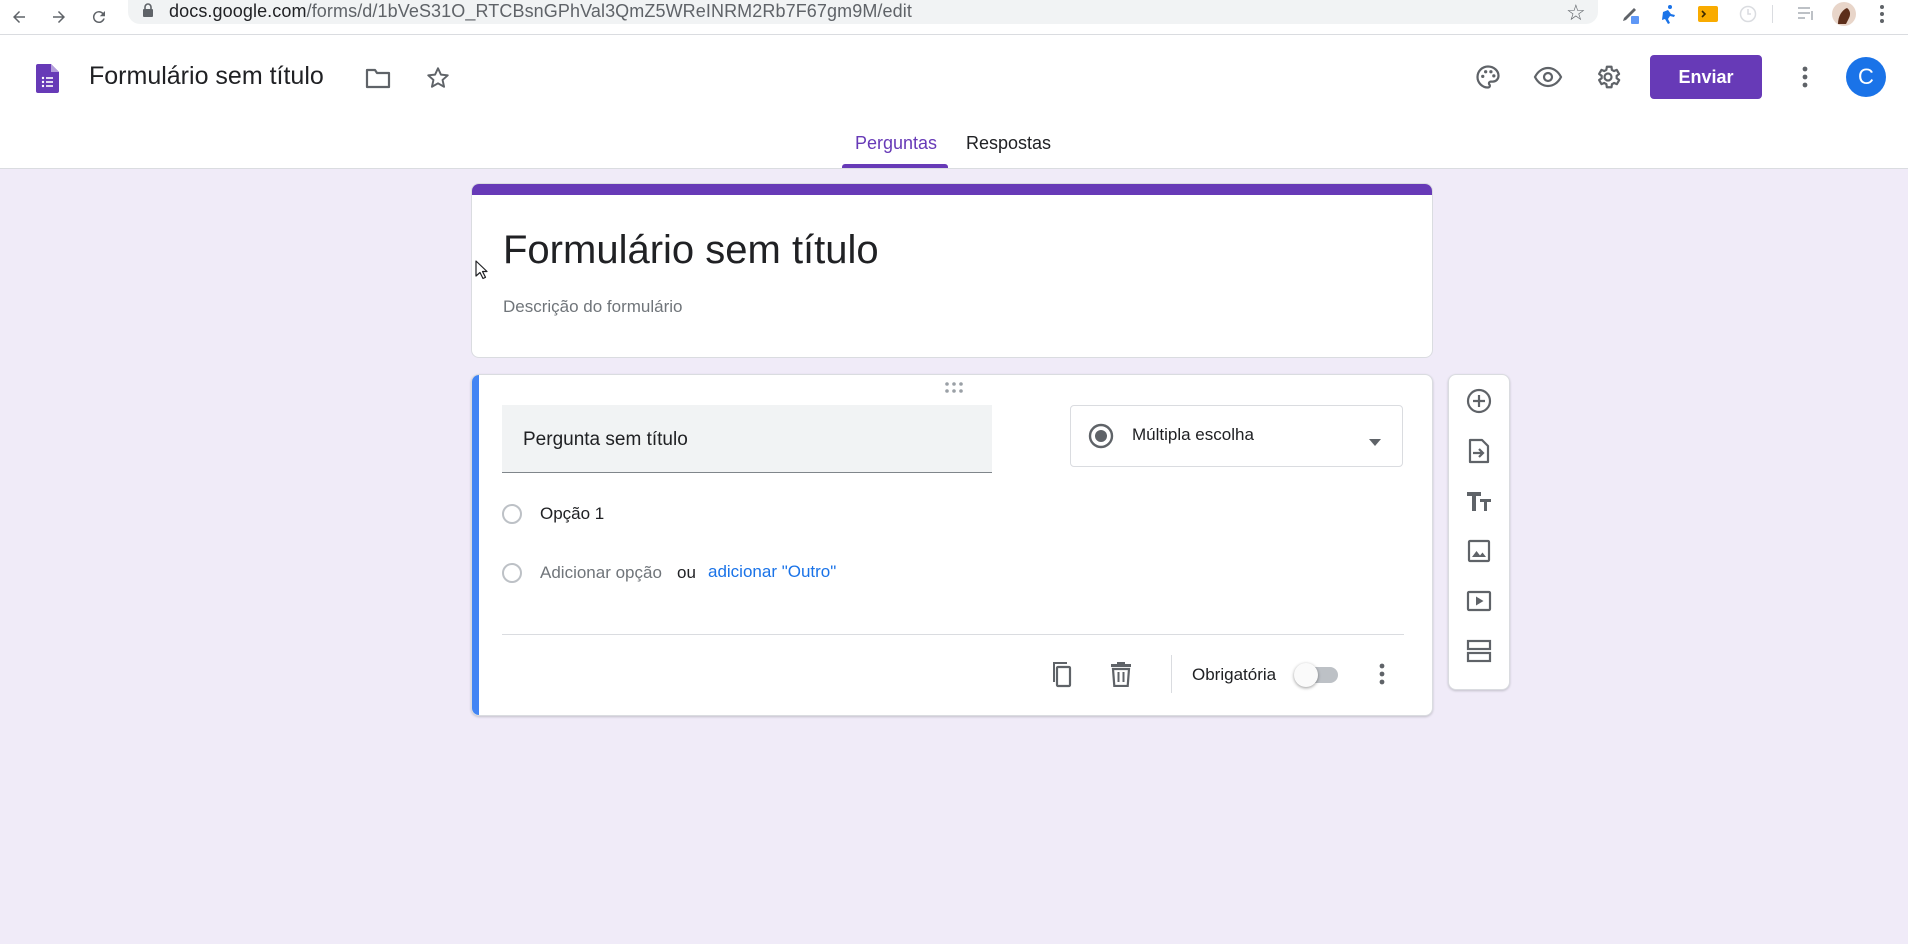 The width and height of the screenshot is (1908, 944). What do you see at coordinates (1608, 77) in the screenshot?
I see `settings-gear-icon` at bounding box center [1608, 77].